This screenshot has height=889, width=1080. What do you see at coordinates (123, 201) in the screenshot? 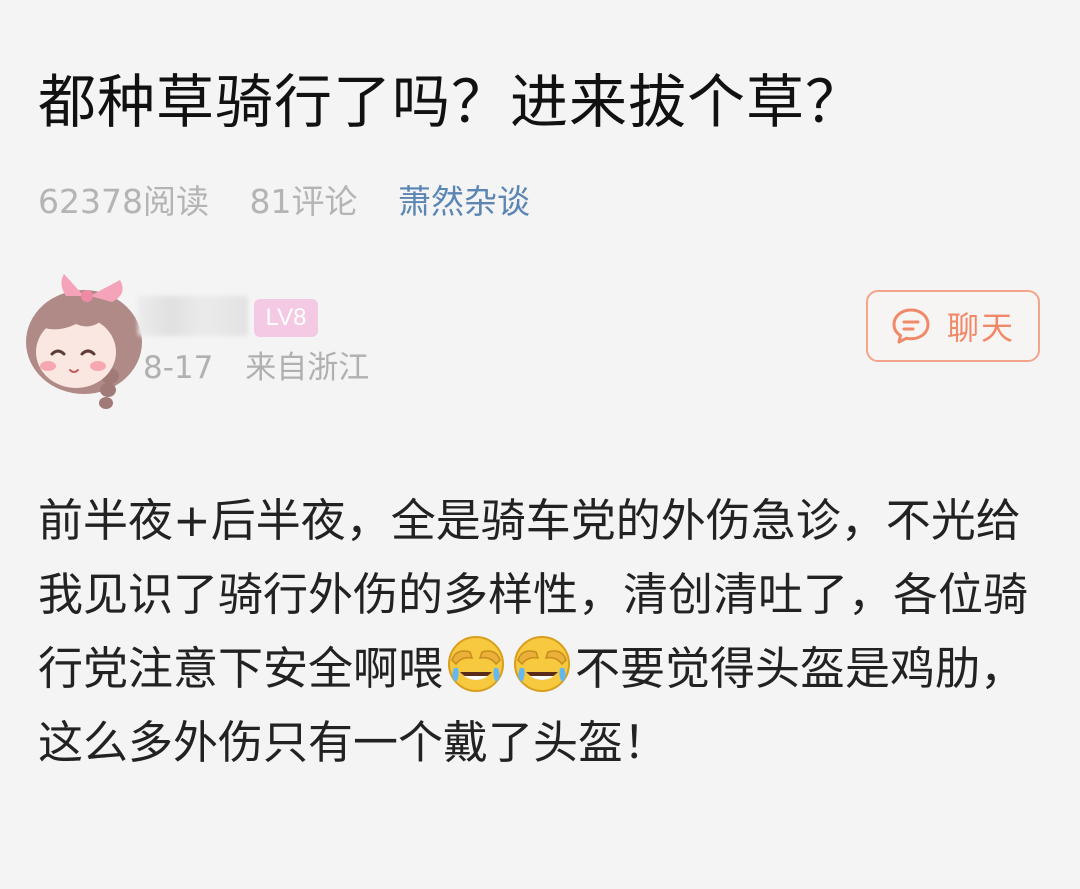
I see `read-count: 62378阅读` at bounding box center [123, 201].